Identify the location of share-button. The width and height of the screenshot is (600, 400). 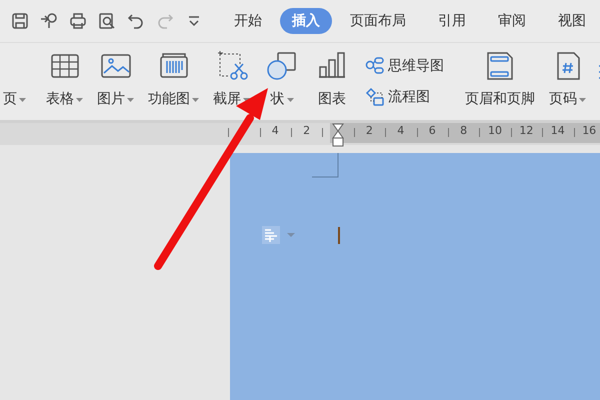
(49, 21).